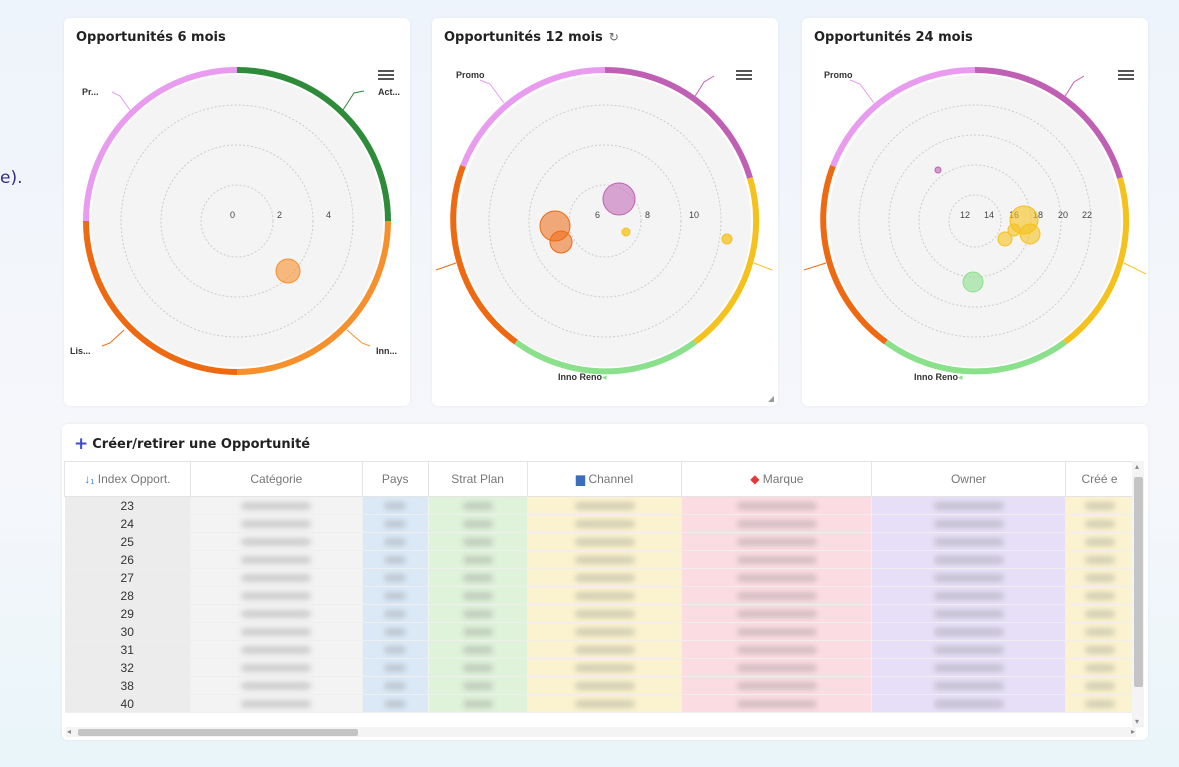 The height and width of the screenshot is (767, 1179). I want to click on table-row: 29, so click(599, 613).